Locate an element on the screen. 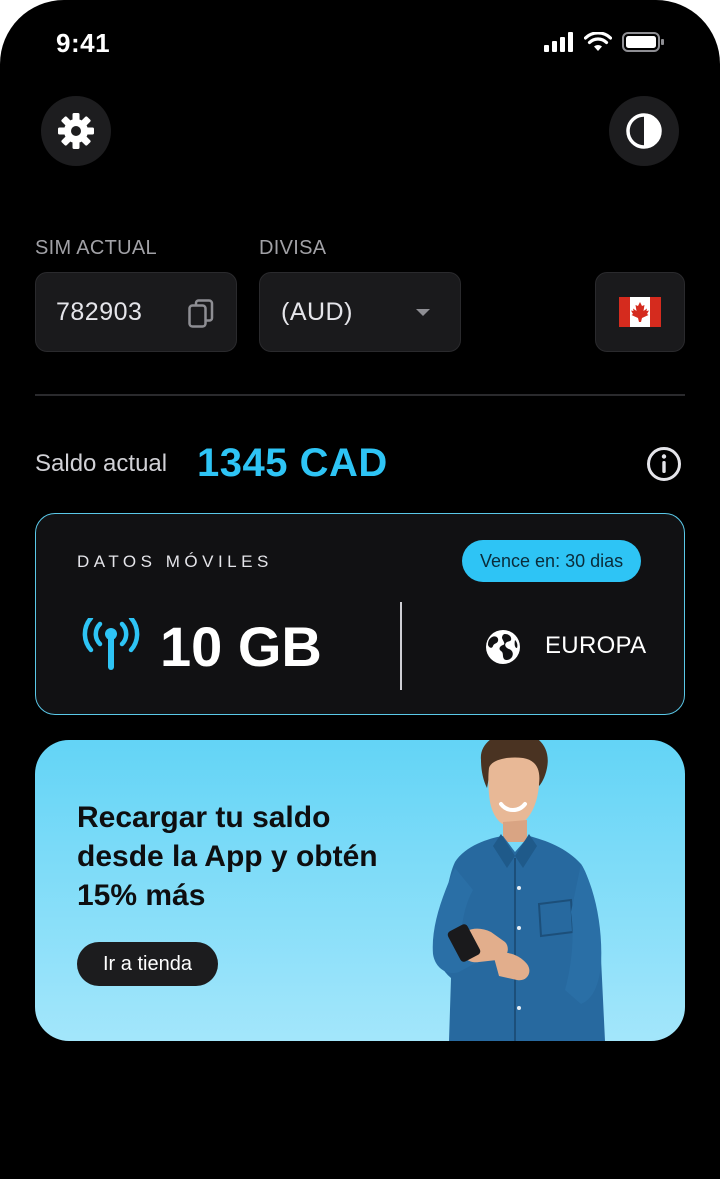 The width and height of the screenshot is (720, 1179). copy-icon is located at coordinates (201, 314).